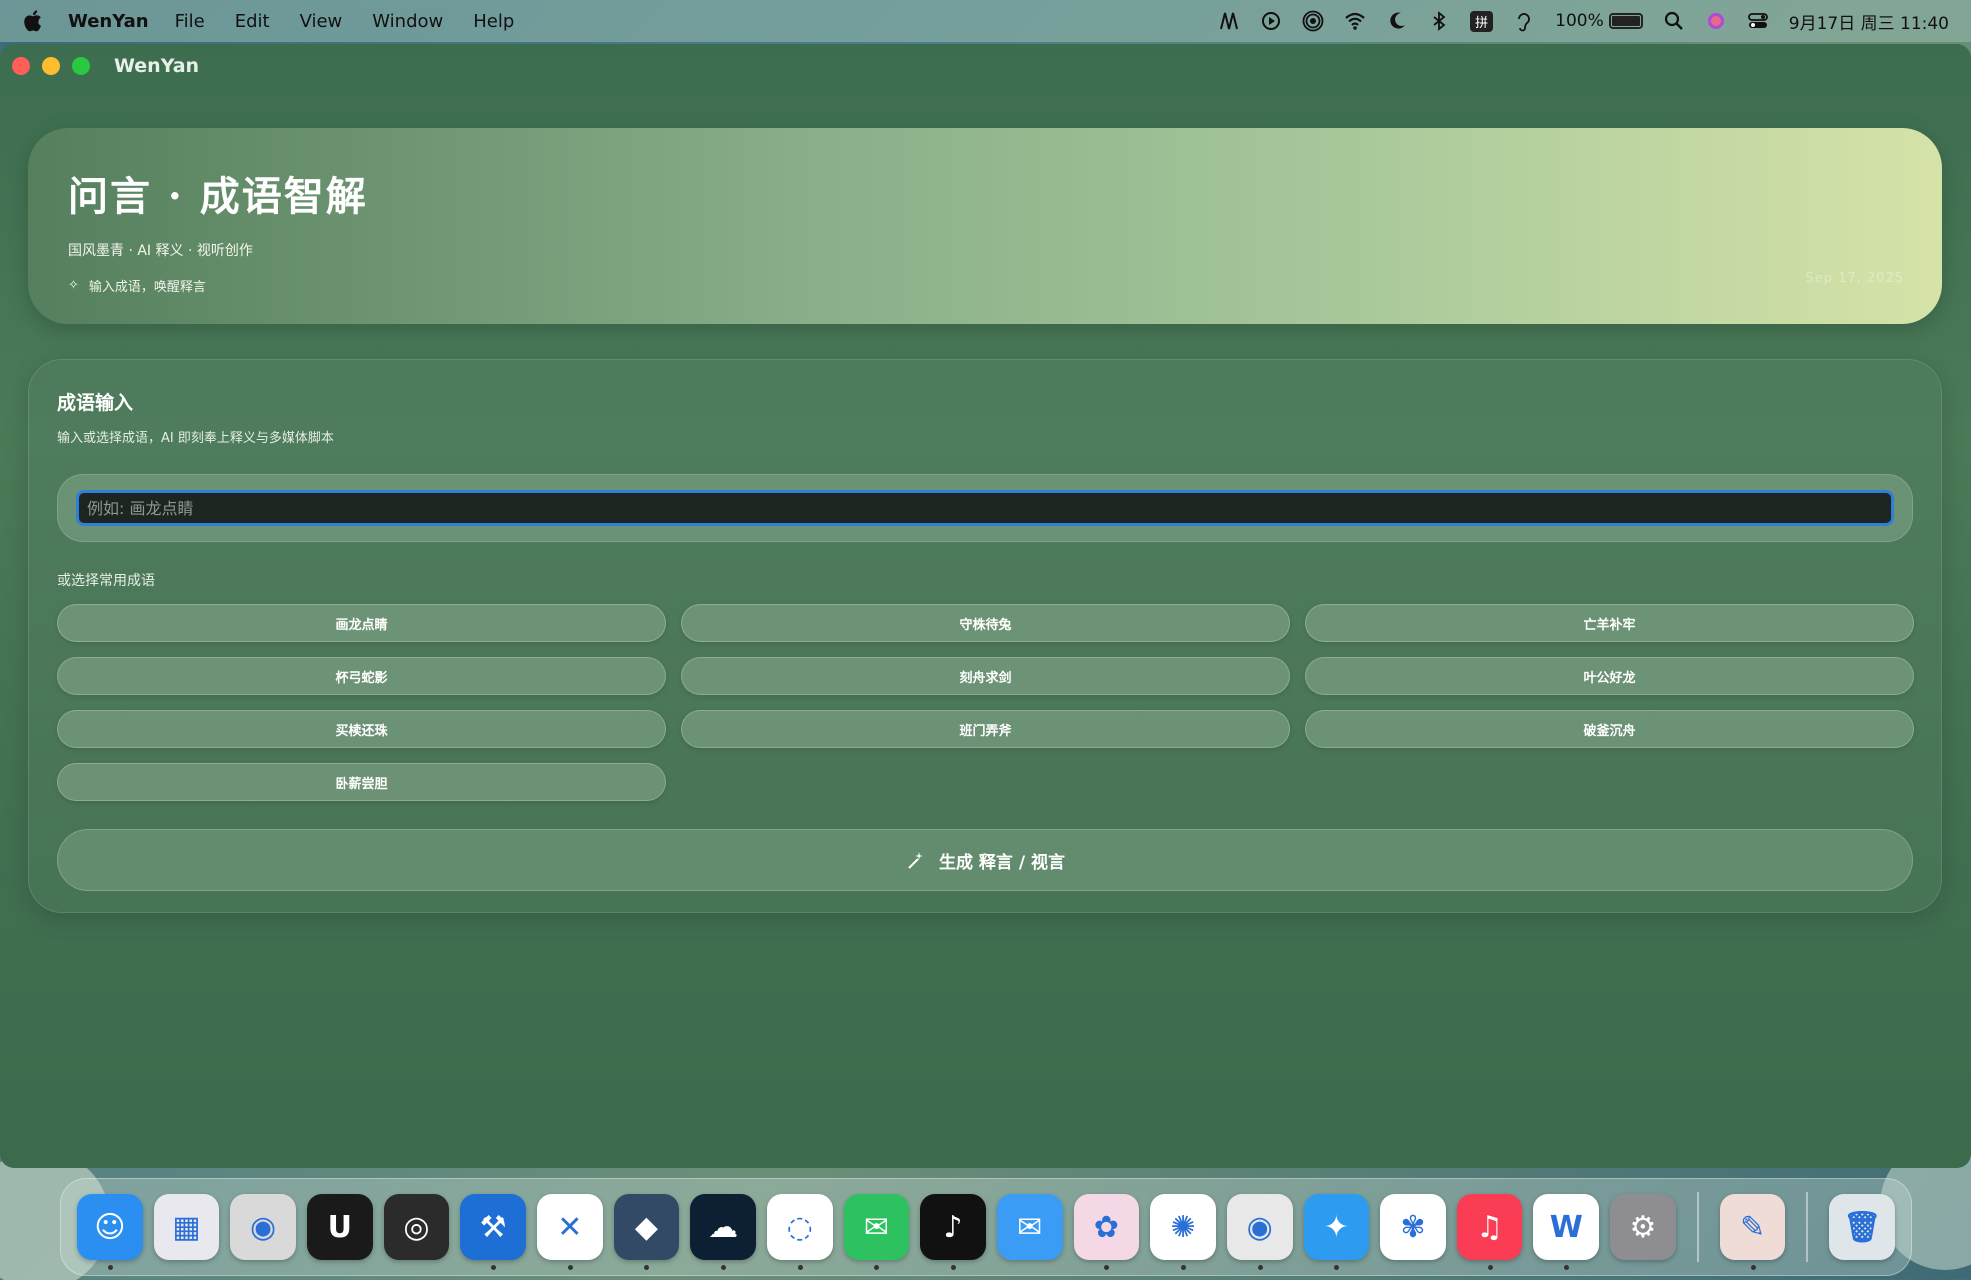  I want to click on hero-hint: ✧ 输入成语，唤醒释言, so click(985, 285).